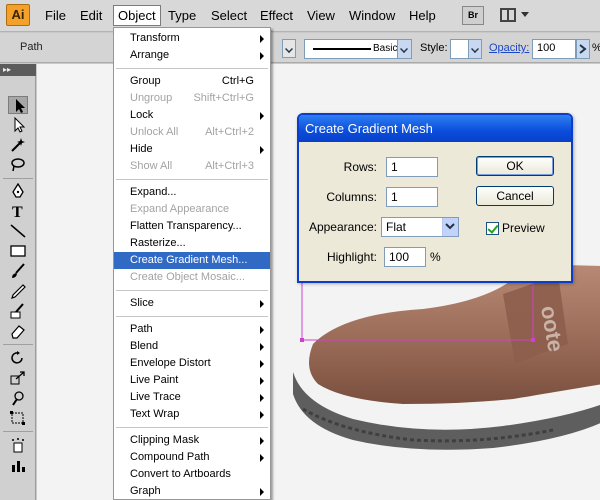  I want to click on blob-brush-tool, so click(18, 311).